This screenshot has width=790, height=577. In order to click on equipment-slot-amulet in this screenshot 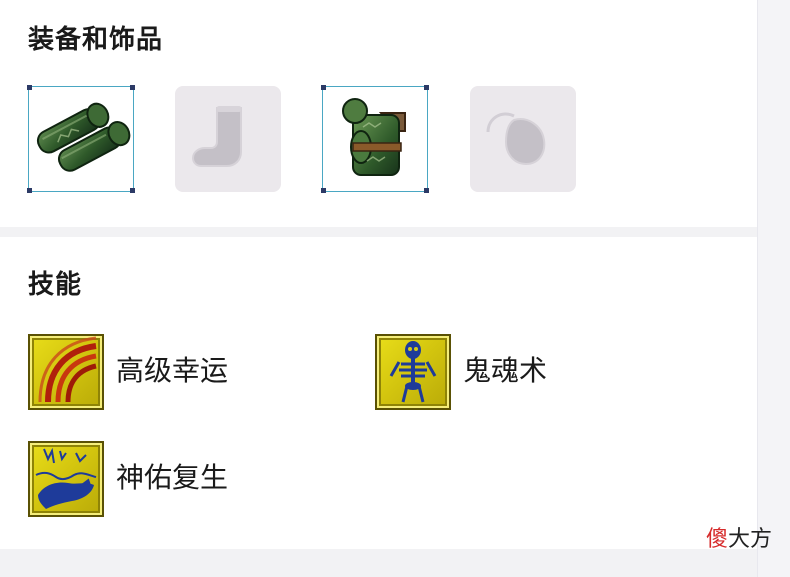, I will do `click(523, 139)`.